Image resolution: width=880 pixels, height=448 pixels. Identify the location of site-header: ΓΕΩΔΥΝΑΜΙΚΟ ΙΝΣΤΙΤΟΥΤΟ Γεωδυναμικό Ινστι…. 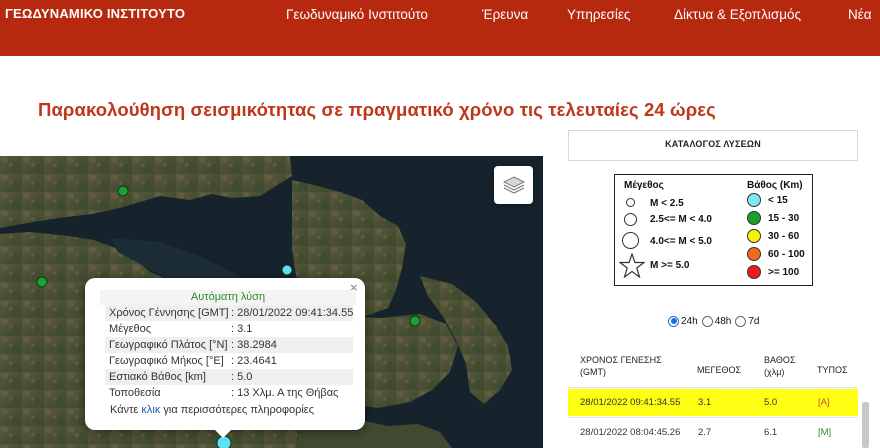
(440, 28).